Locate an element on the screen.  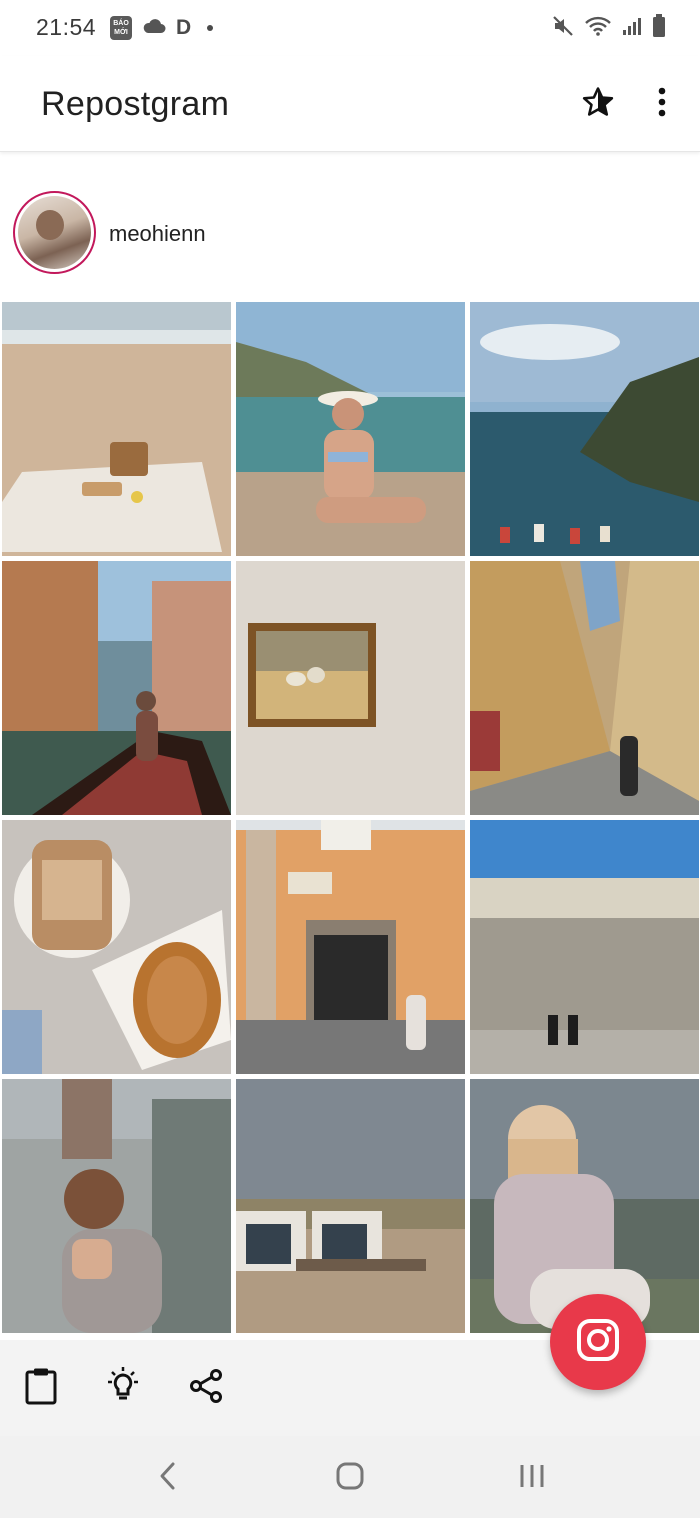
system-nav-bar is located at coordinates (350, 1477).